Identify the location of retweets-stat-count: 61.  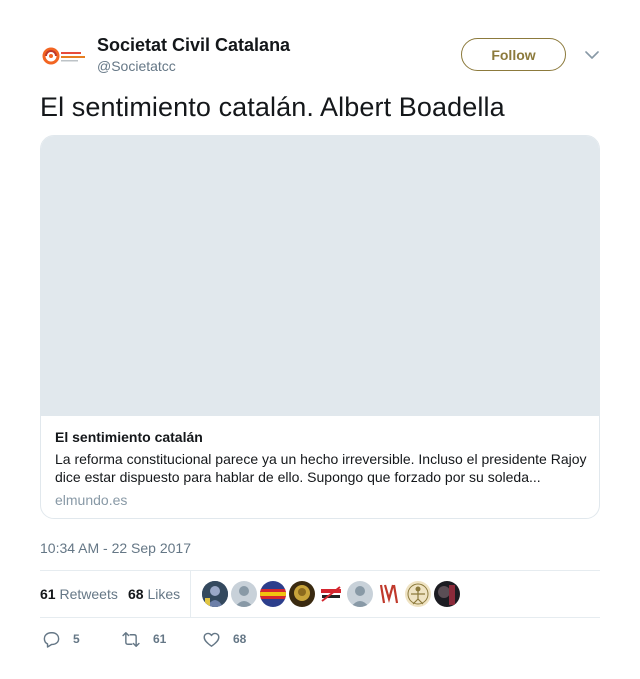
(48, 594).